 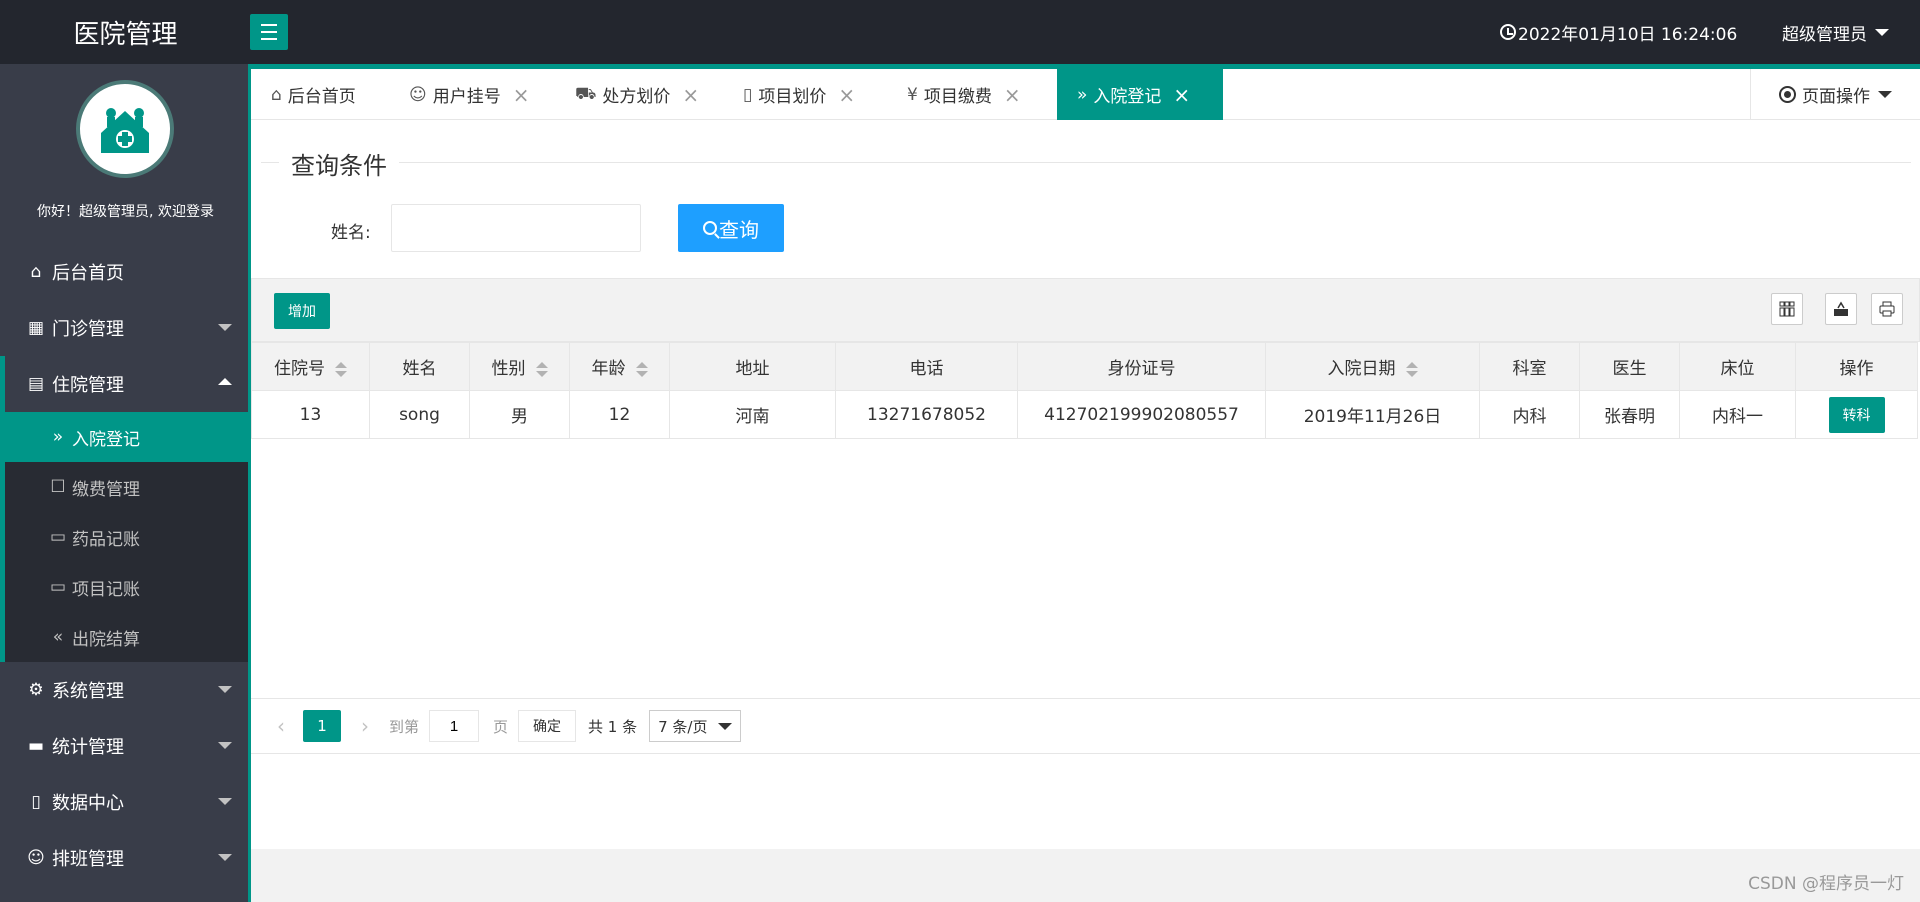 What do you see at coordinates (613, 726) in the screenshot?
I see `total-count: 共 1 条` at bounding box center [613, 726].